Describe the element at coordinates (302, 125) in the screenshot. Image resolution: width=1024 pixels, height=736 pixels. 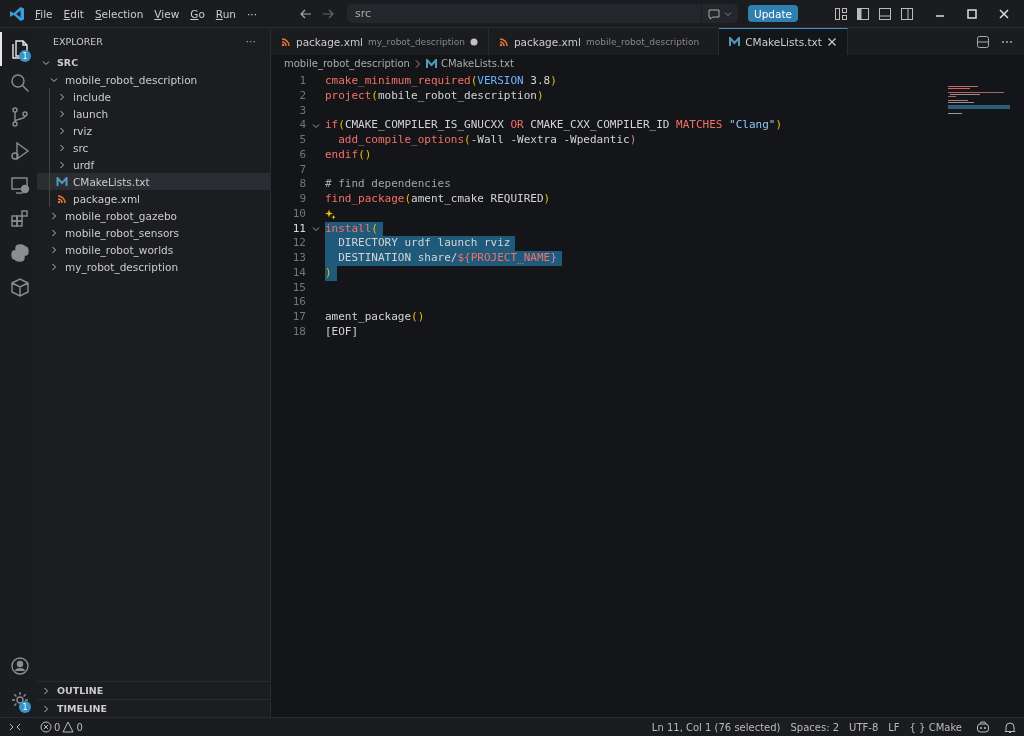
I see `line-number: 4` at that location.